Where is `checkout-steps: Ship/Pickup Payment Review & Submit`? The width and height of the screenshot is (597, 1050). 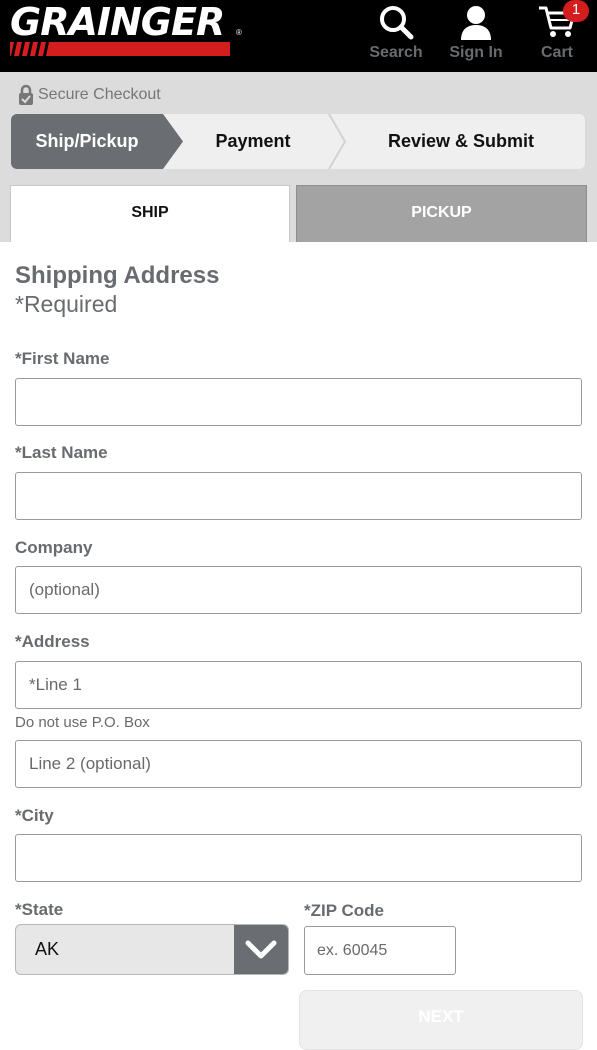 checkout-steps: Ship/Pickup Payment Review & Submit is located at coordinates (298, 141).